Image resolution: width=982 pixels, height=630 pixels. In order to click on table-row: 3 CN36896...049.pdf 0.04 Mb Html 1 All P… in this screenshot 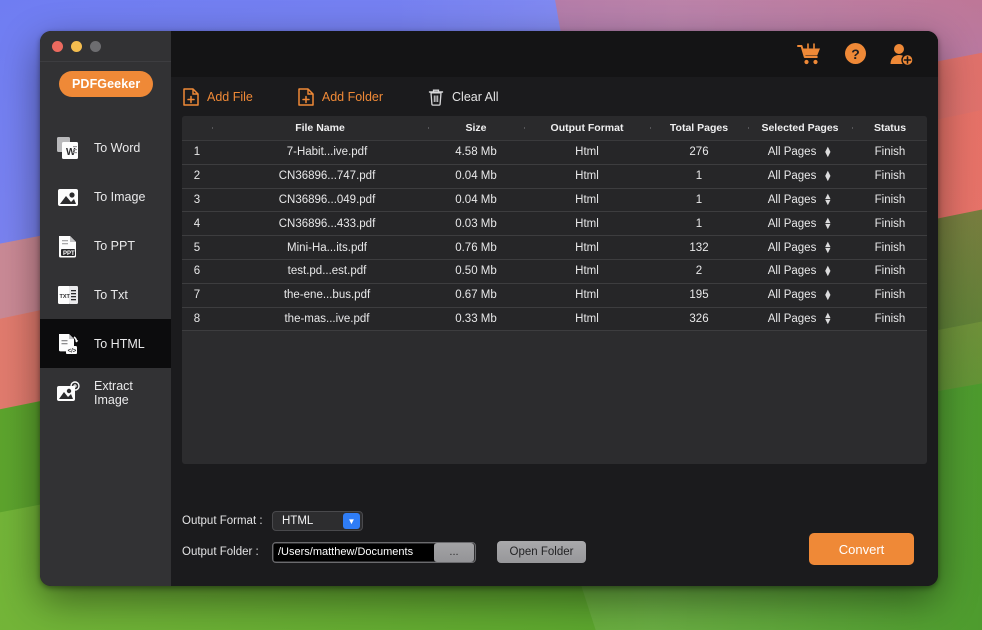, I will do `click(554, 200)`.